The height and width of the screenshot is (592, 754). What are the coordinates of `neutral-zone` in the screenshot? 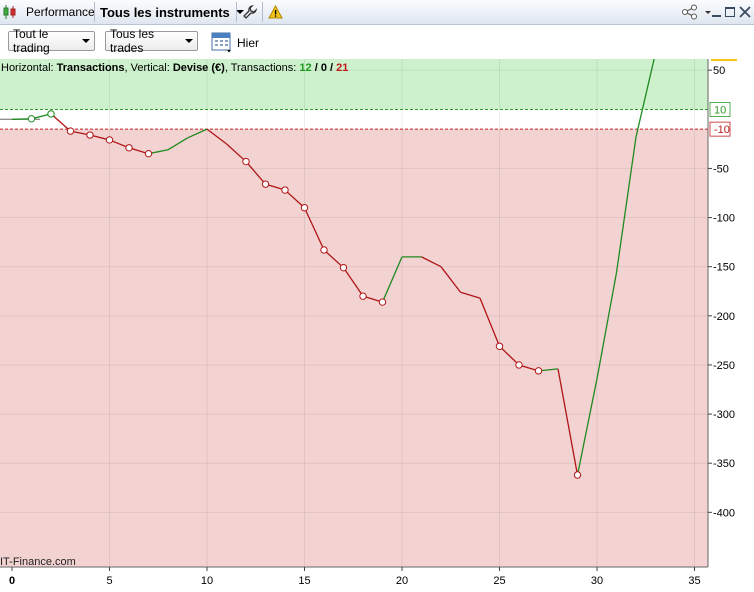 It's located at (354, 119).